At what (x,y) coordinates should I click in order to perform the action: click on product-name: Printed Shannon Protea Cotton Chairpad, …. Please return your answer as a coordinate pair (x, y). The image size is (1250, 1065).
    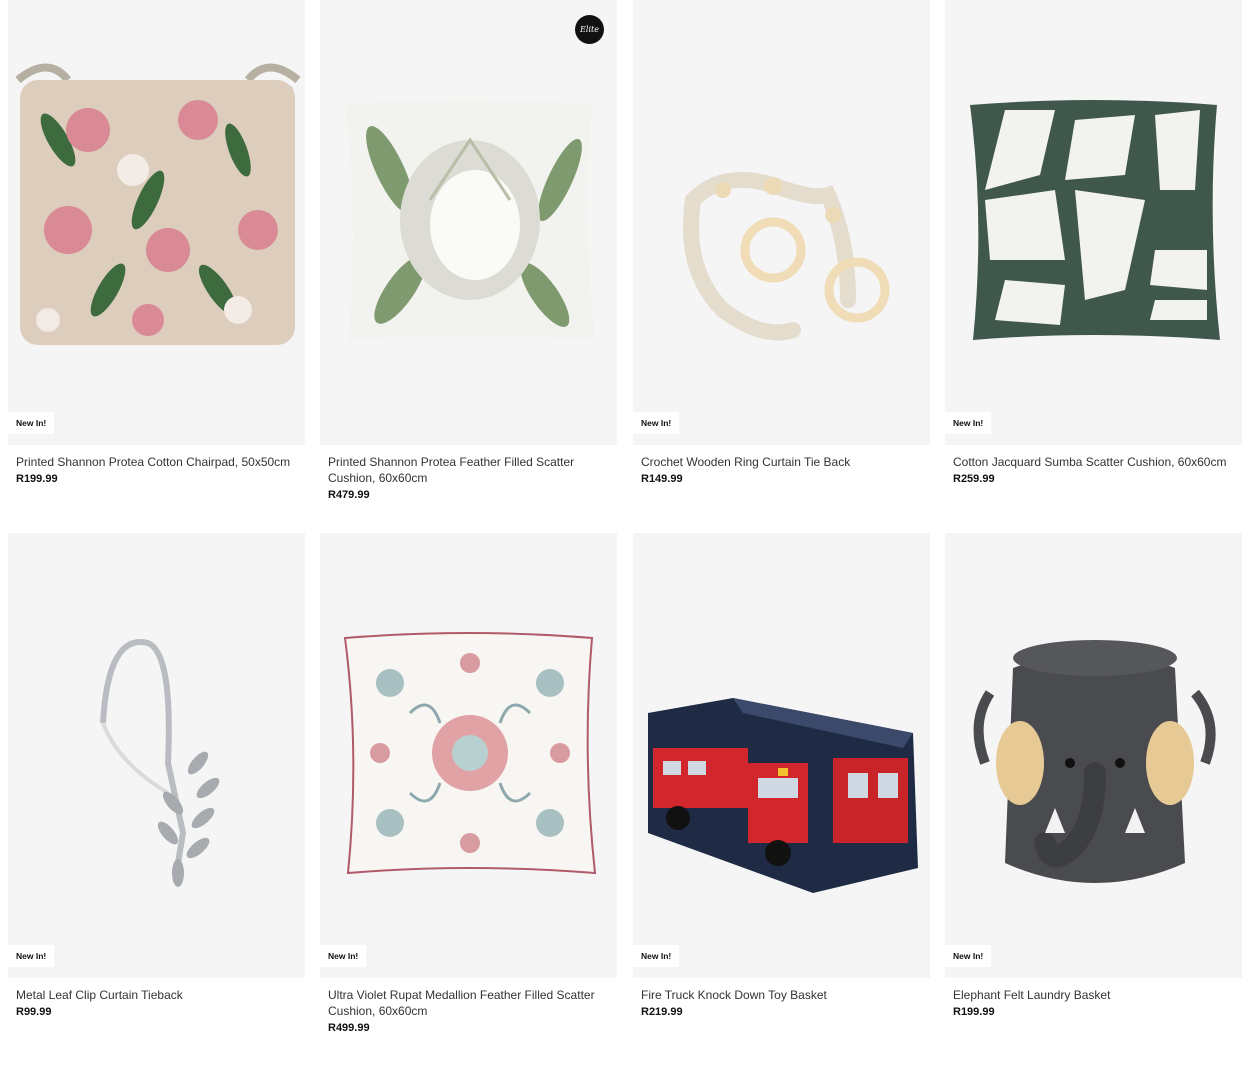
    Looking at the image, I should click on (153, 462).